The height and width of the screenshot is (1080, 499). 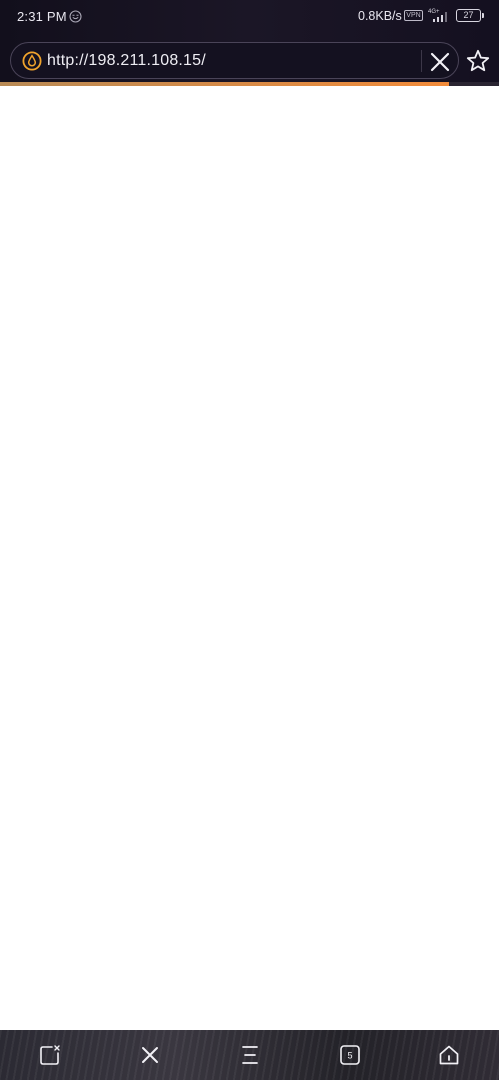 I want to click on bookmark-button, so click(x=478, y=61).